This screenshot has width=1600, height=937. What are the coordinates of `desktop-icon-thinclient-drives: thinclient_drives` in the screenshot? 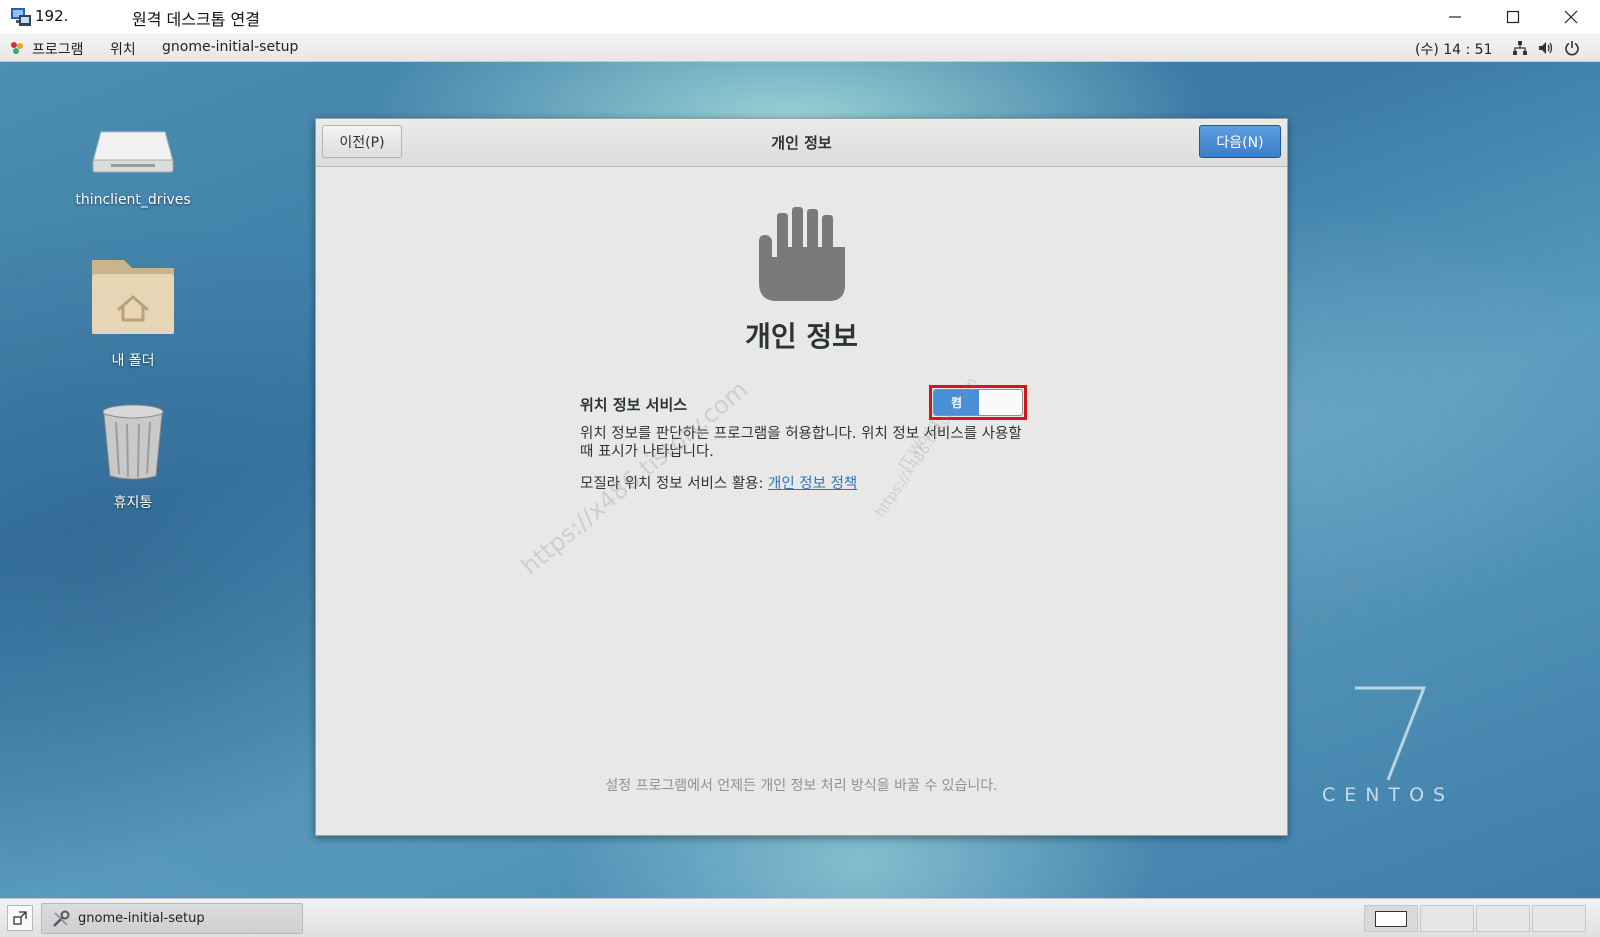 It's located at (133, 160).